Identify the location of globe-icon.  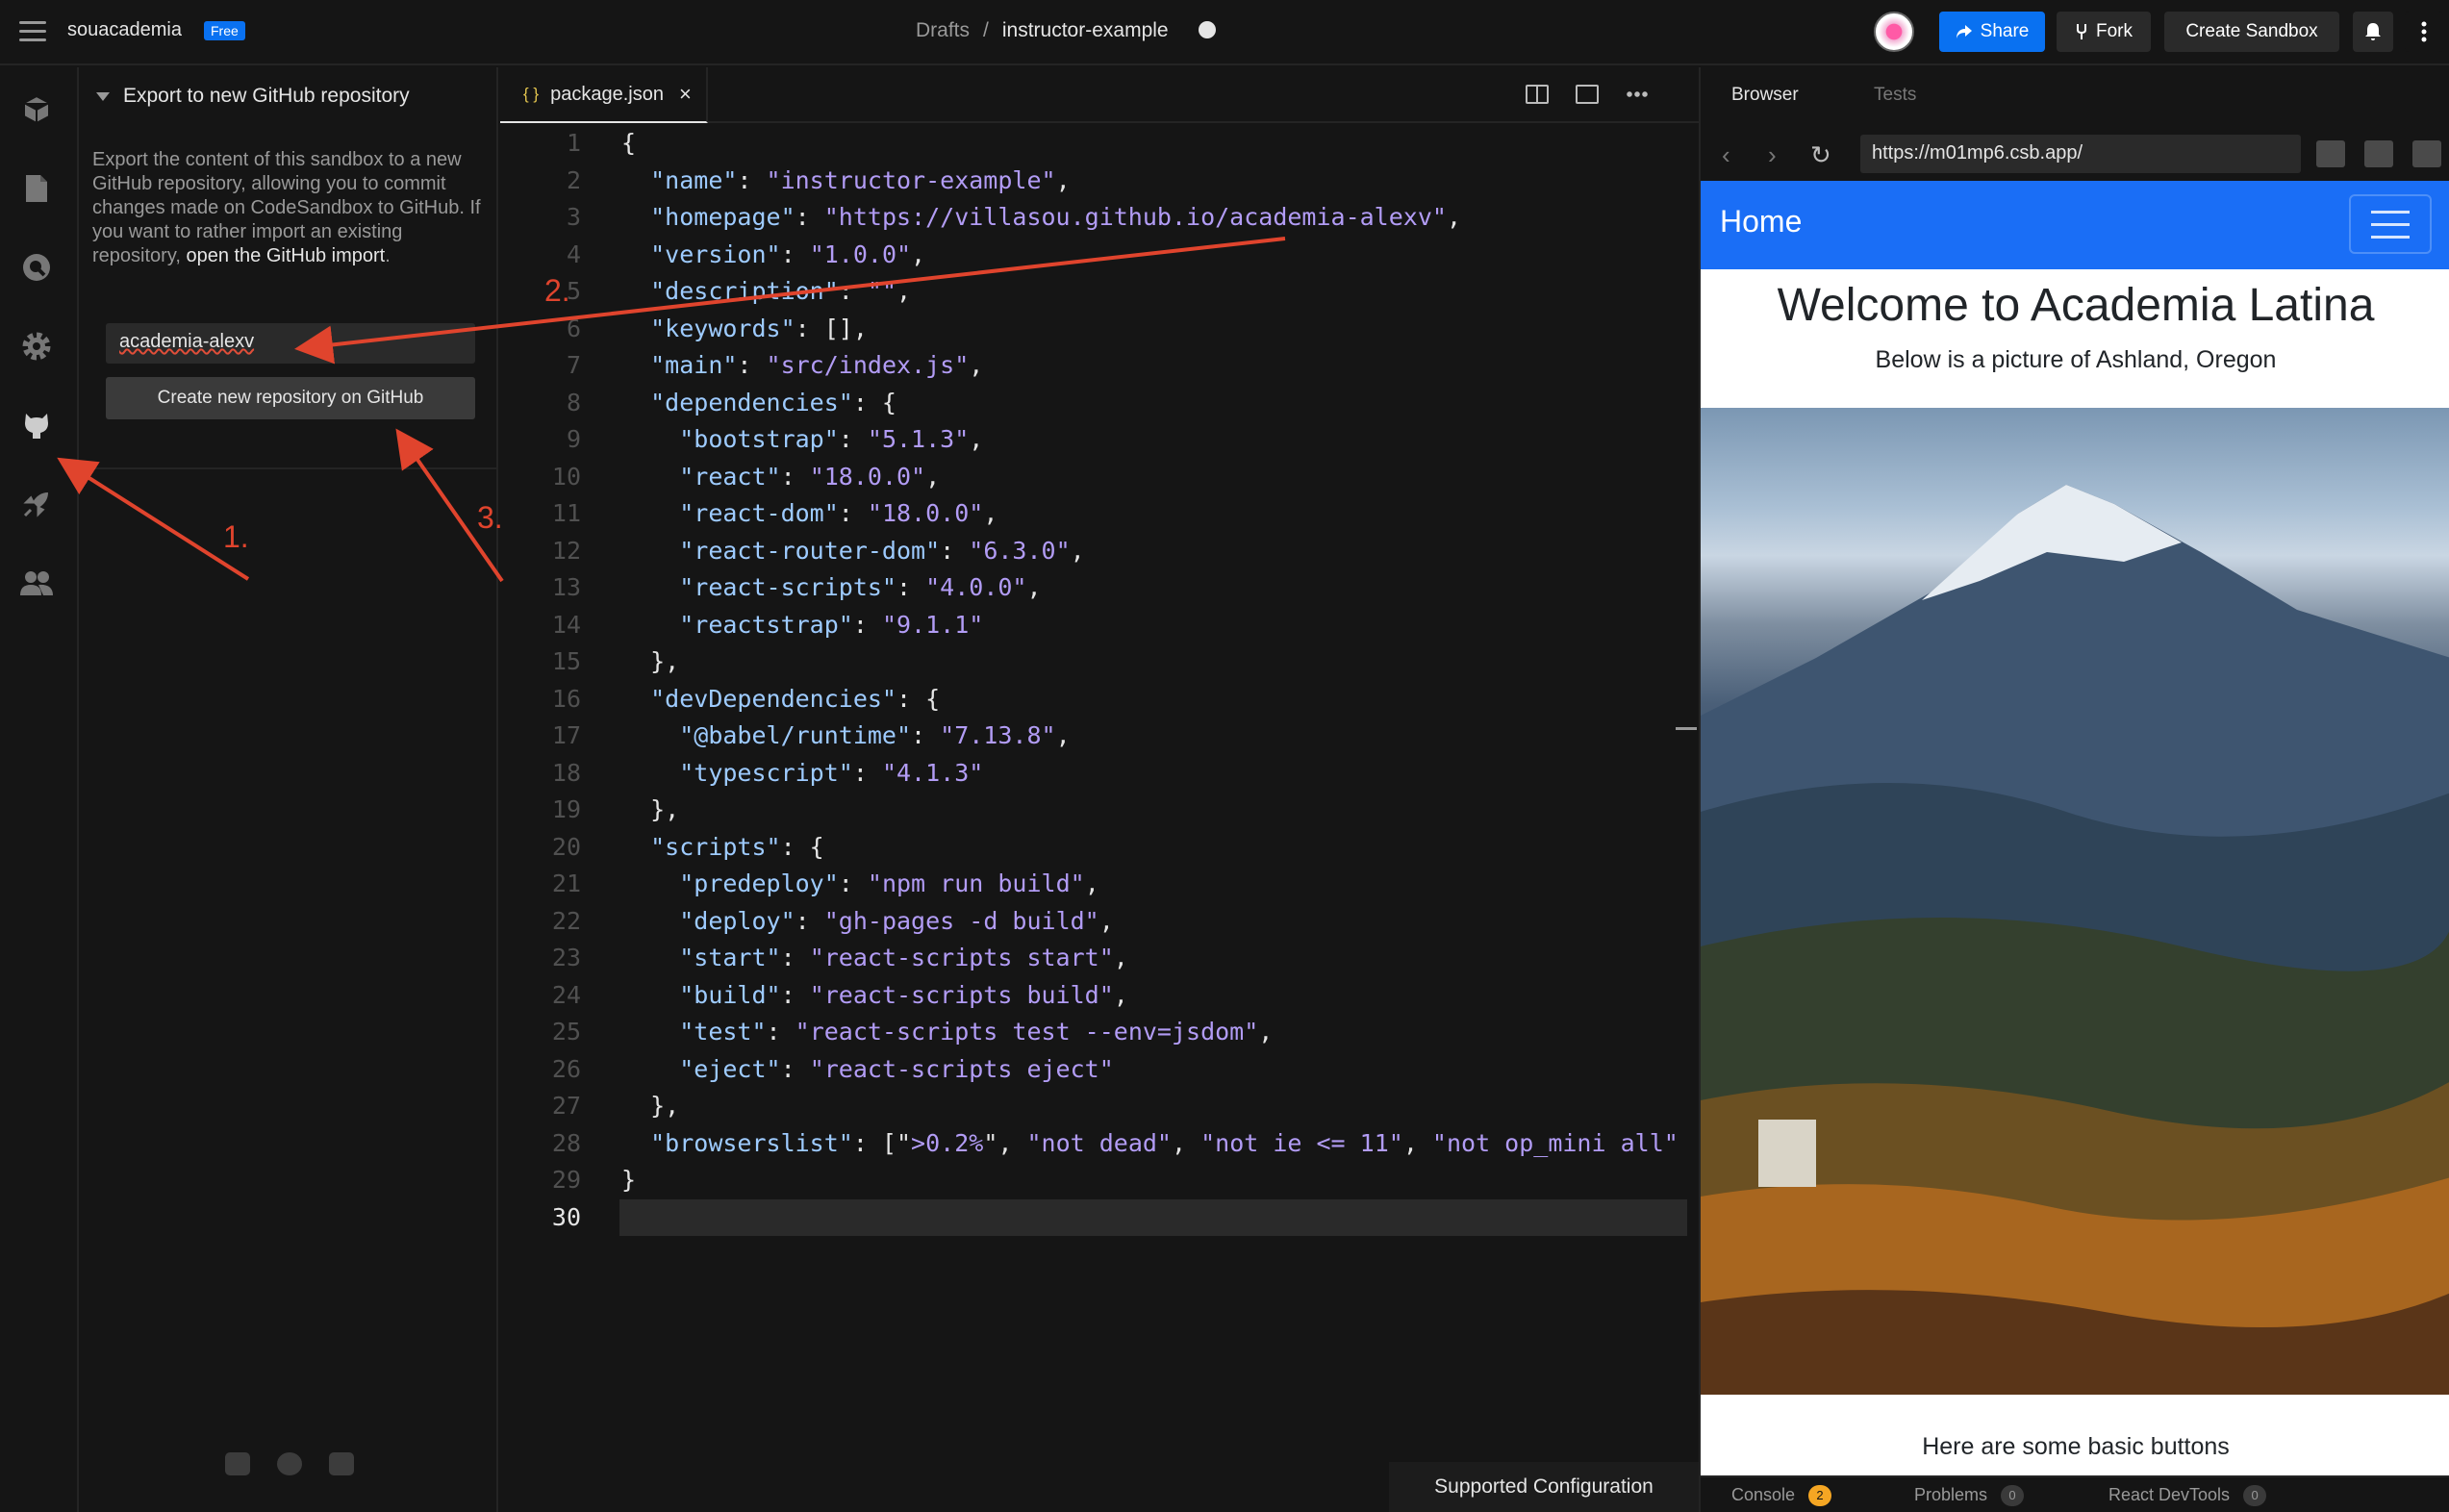
(1207, 30).